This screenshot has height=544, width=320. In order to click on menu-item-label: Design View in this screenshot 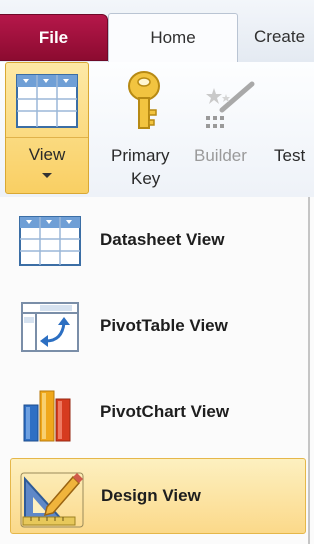, I will do `click(151, 495)`.